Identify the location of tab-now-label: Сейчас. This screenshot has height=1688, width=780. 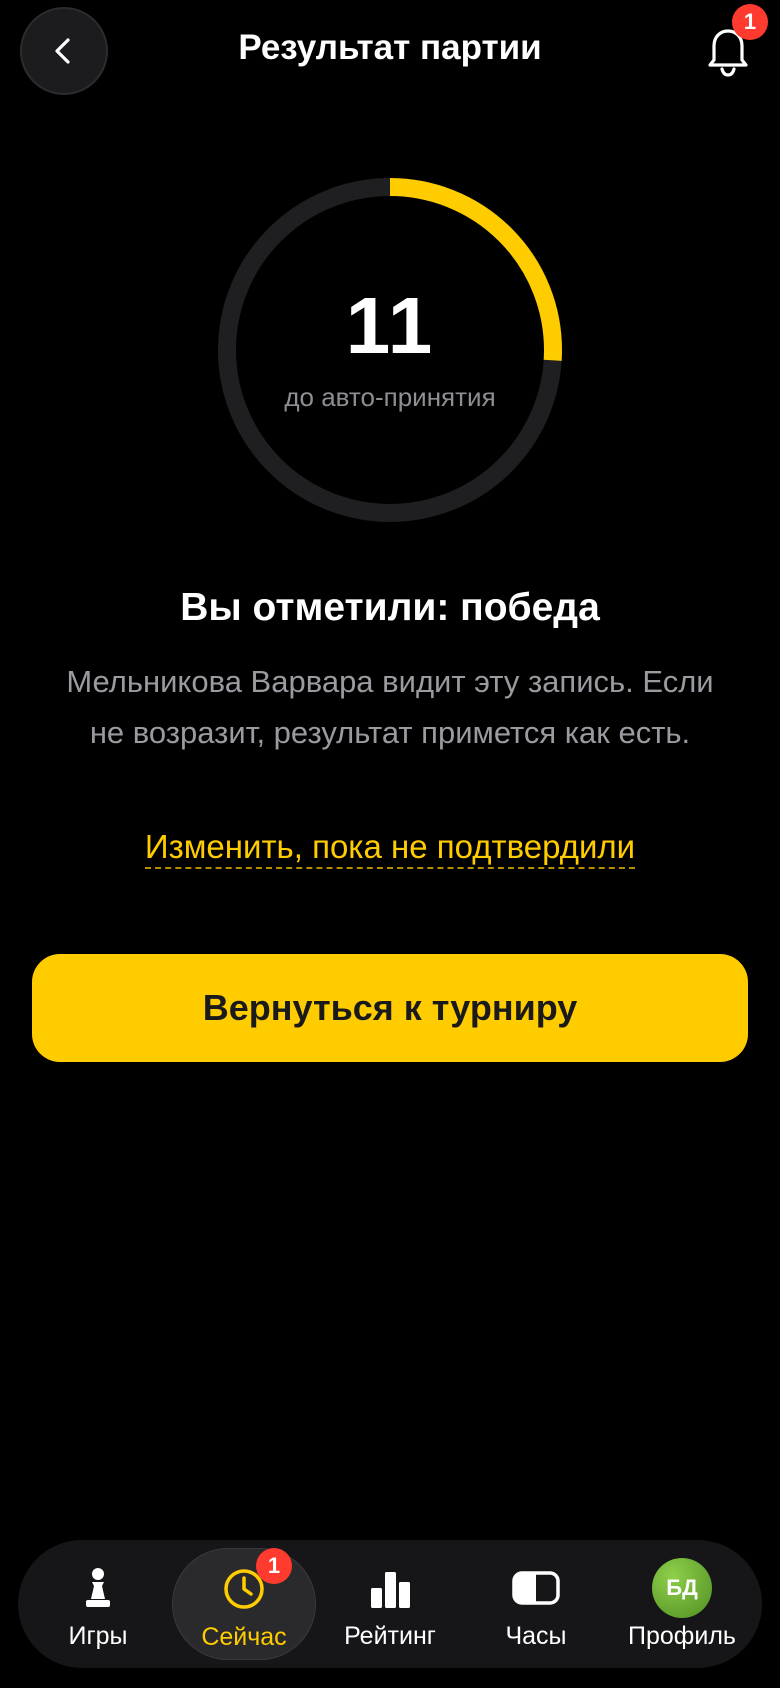
(244, 1637).